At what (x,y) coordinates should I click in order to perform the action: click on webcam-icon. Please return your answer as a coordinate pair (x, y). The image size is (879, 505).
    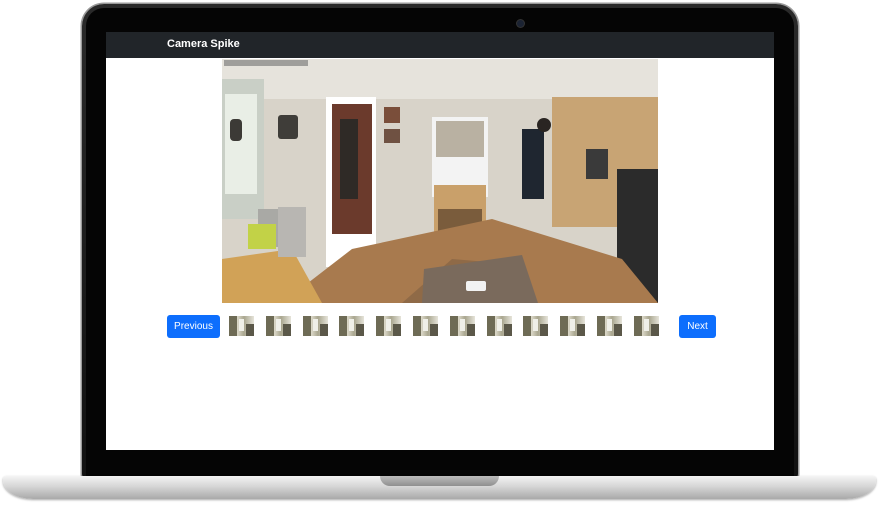
    Looking at the image, I should click on (520, 23).